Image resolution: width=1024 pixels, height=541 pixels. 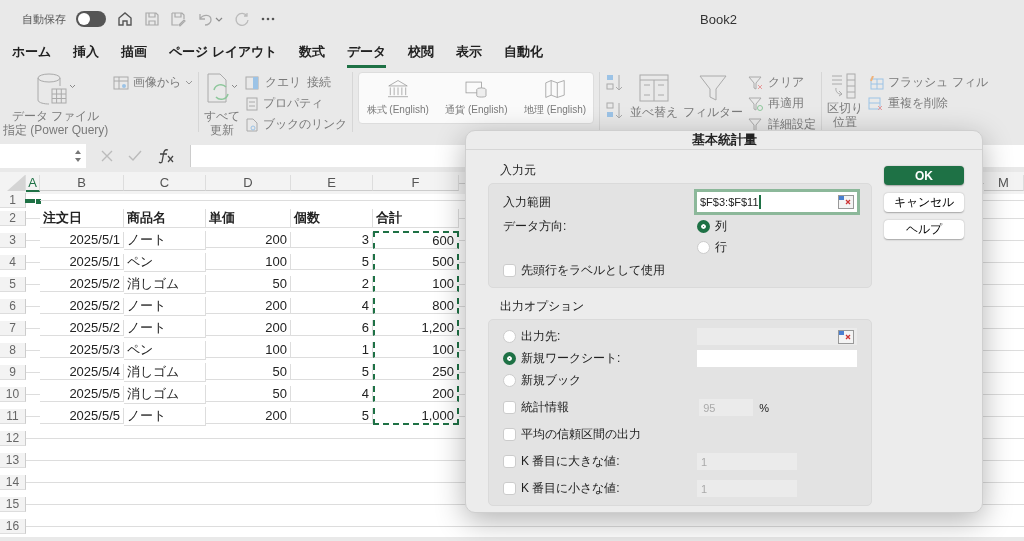 I want to click on checkbox-label: K 番目に大きな値:, so click(x=570, y=461).